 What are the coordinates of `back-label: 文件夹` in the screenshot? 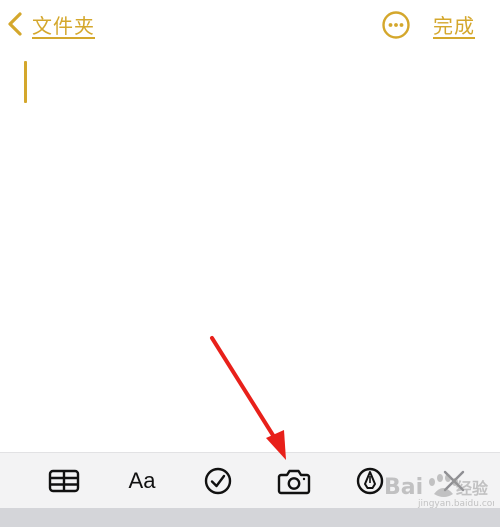 It's located at (63, 25).